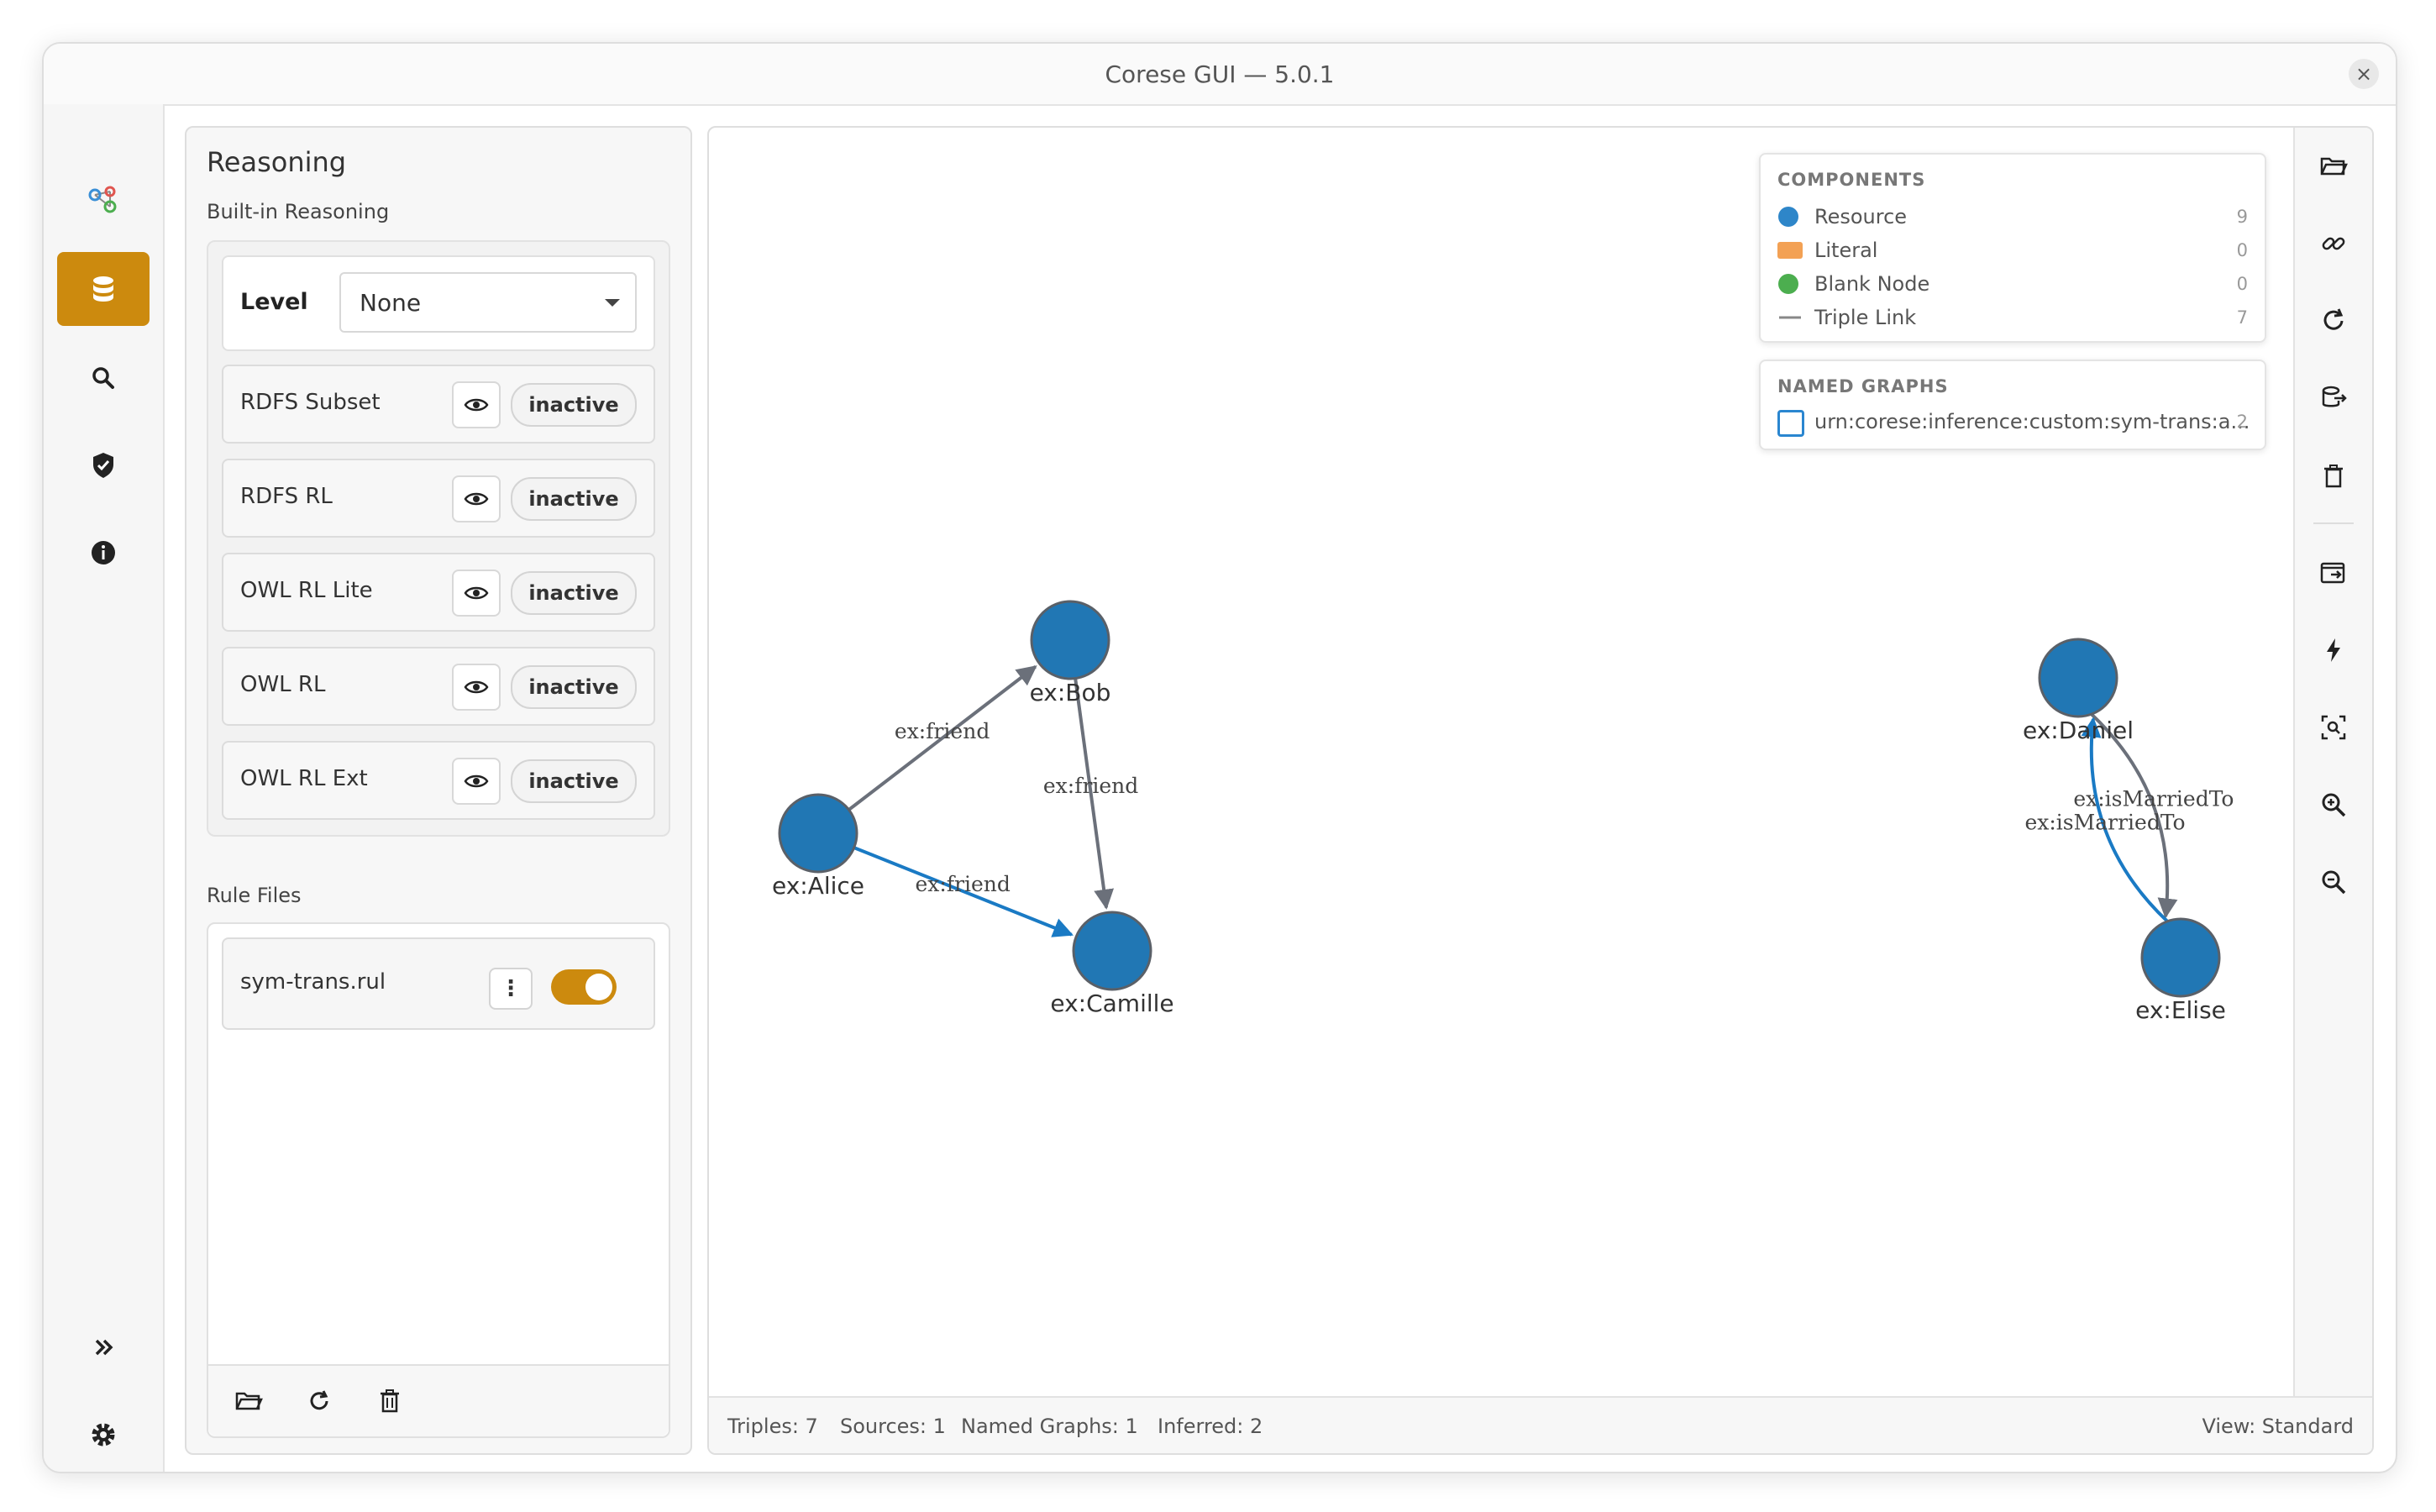 Image resolution: width=2436 pixels, height=1512 pixels. Describe the element at coordinates (1790, 317) in the screenshot. I see `triple-link-swatch-icon` at that location.